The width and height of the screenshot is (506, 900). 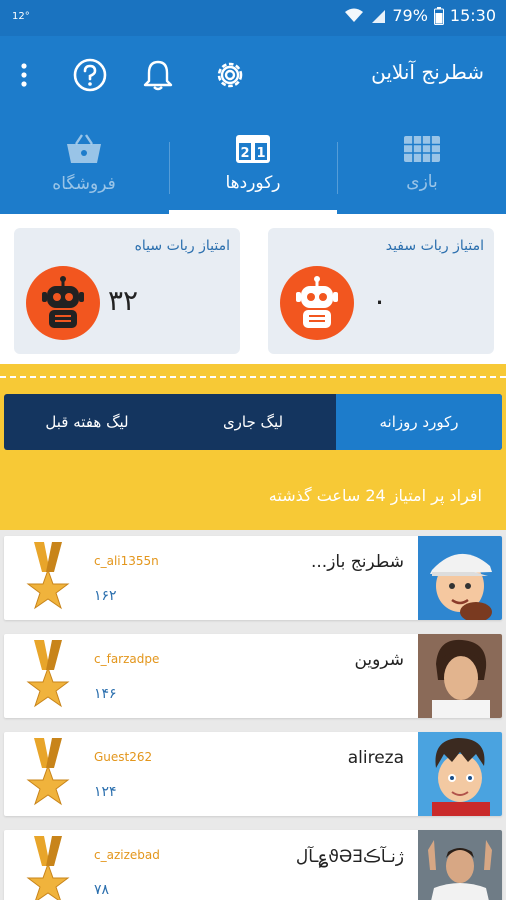 What do you see at coordinates (253, 774) in the screenshot?
I see `list-item: Guest262 ۱۲۴ alireza` at bounding box center [253, 774].